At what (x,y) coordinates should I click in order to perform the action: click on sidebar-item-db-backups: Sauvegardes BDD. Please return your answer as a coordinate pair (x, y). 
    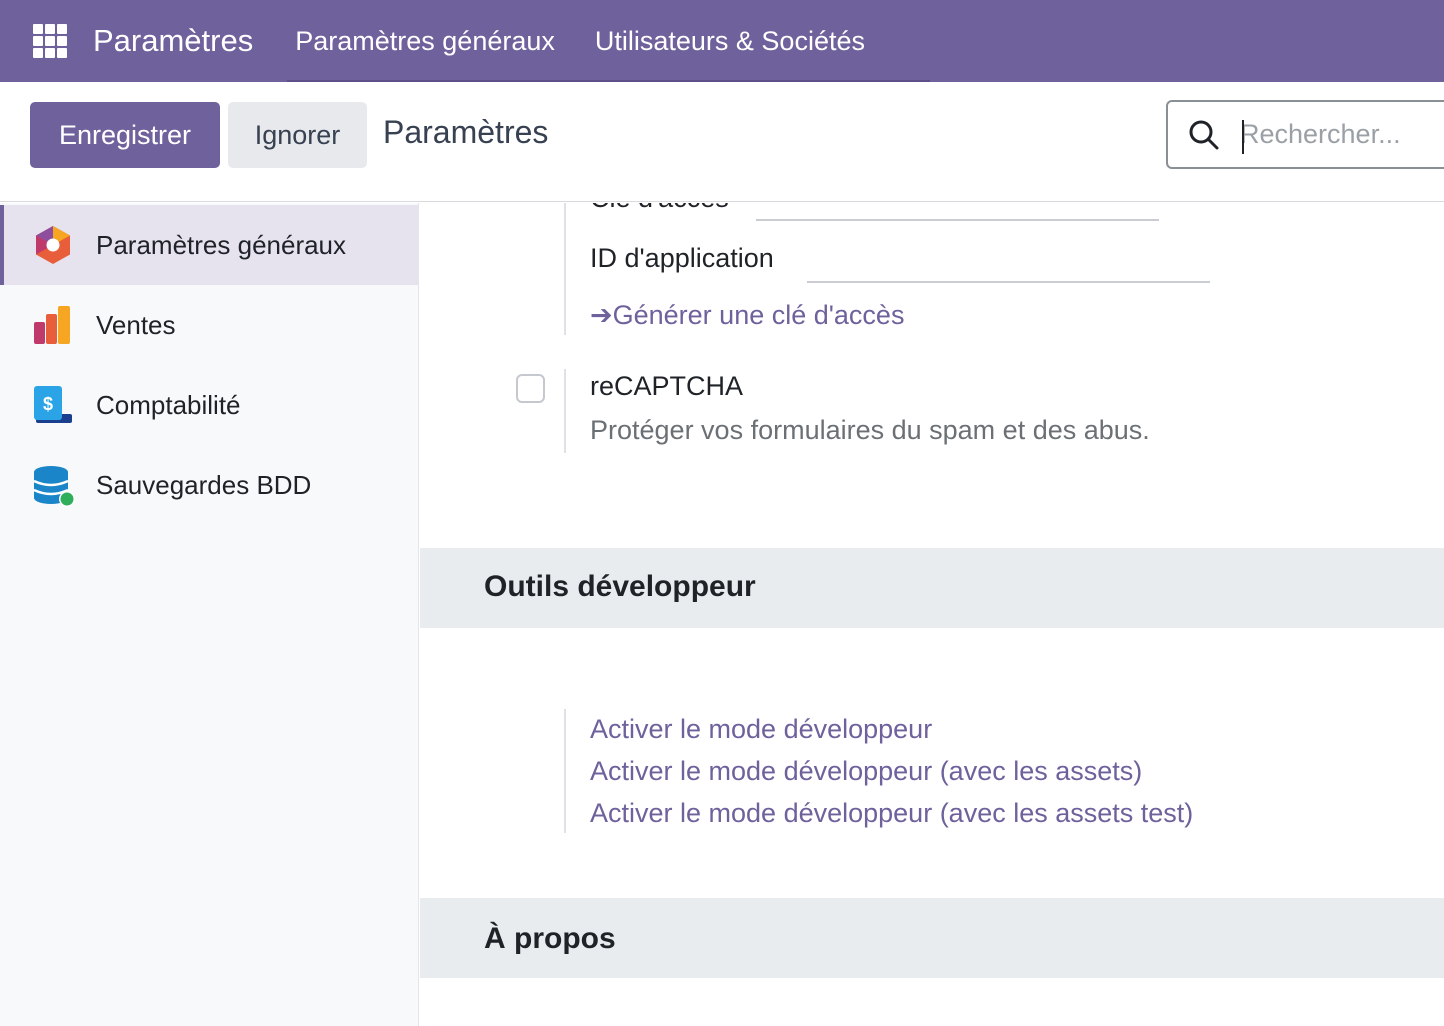
    Looking at the image, I should click on (209, 485).